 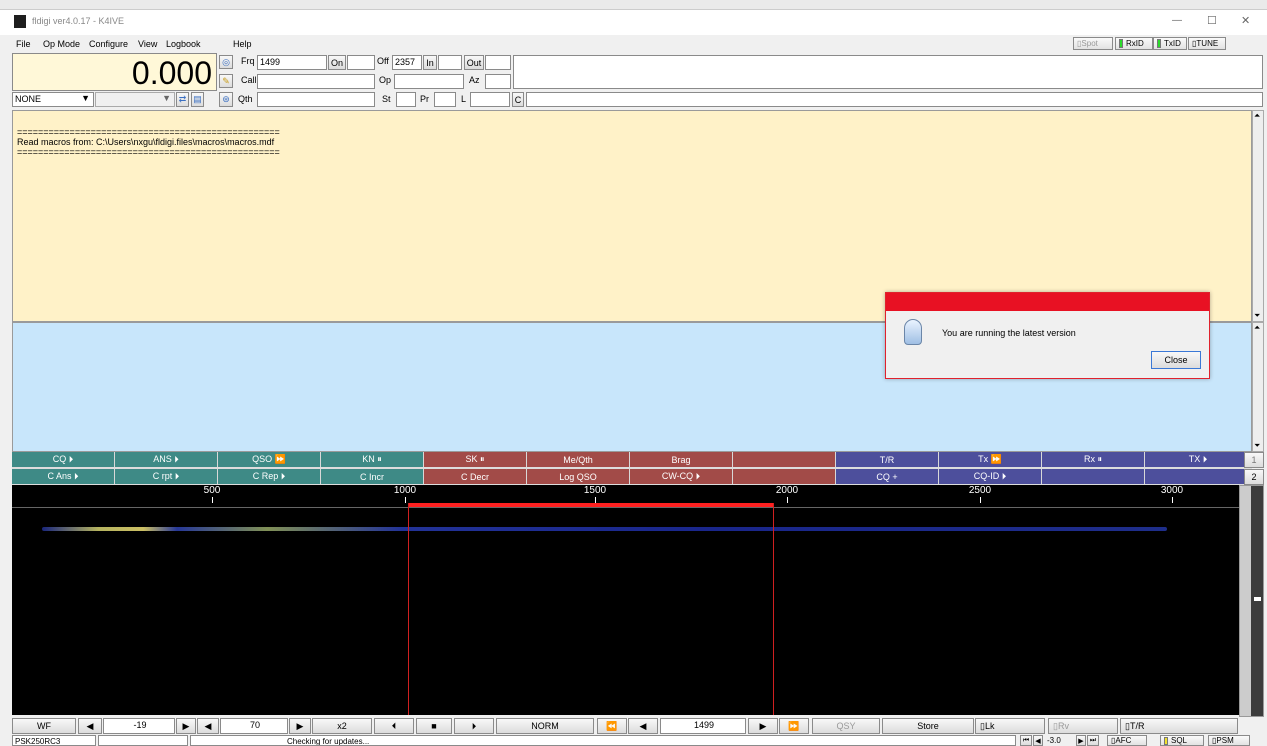 I want to click on qrz-icon: ⊛, so click(x=226, y=99).